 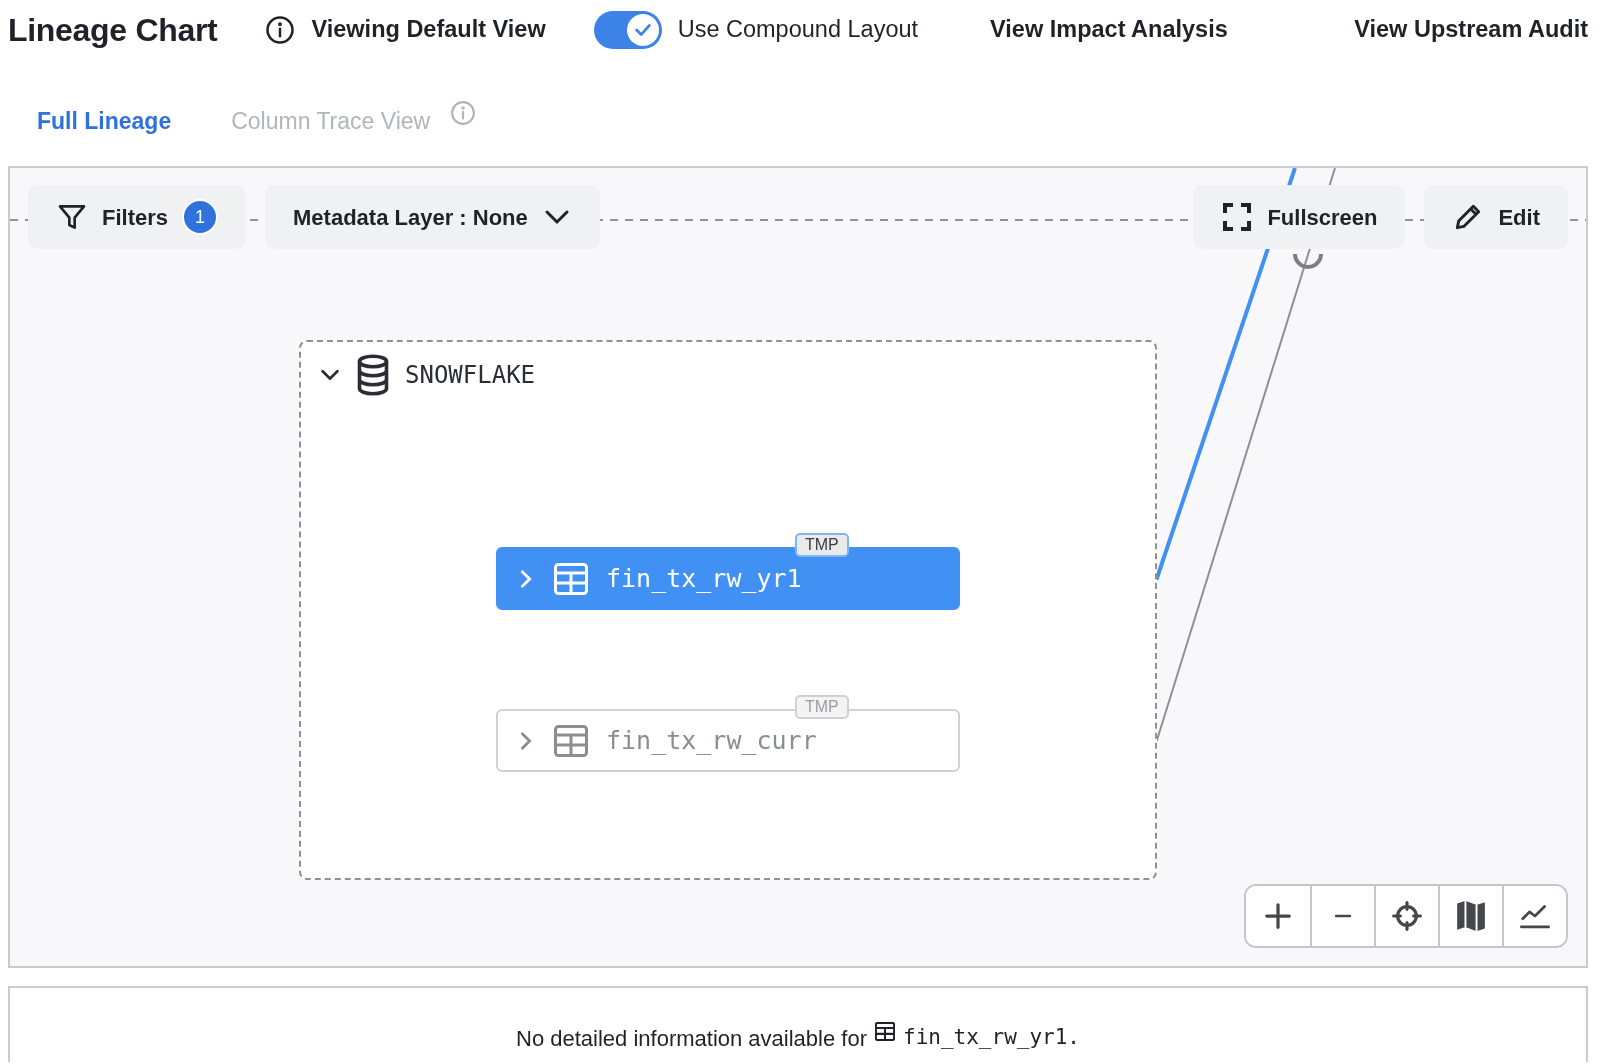 What do you see at coordinates (428, 30) in the screenshot?
I see `view-label: Viewing Default View` at bounding box center [428, 30].